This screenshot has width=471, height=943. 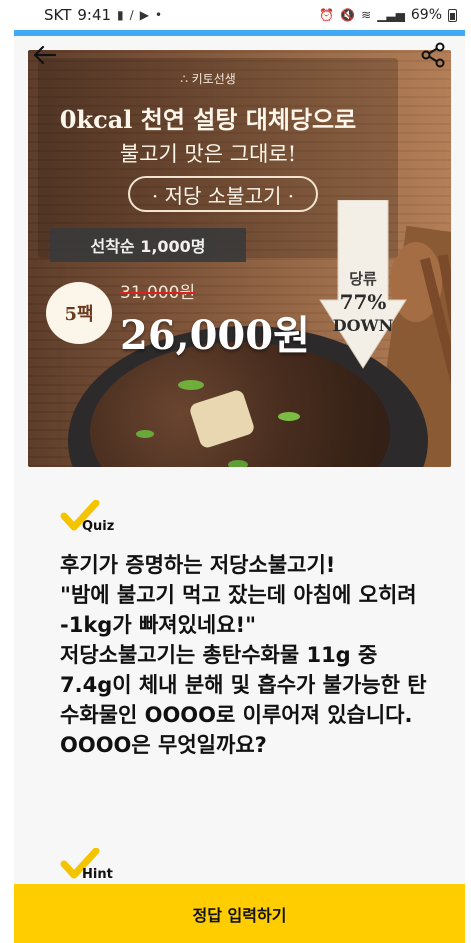 I want to click on status-right: ⏰ 🔇 ≋ ▁▃▅ 69%, so click(x=388, y=15).